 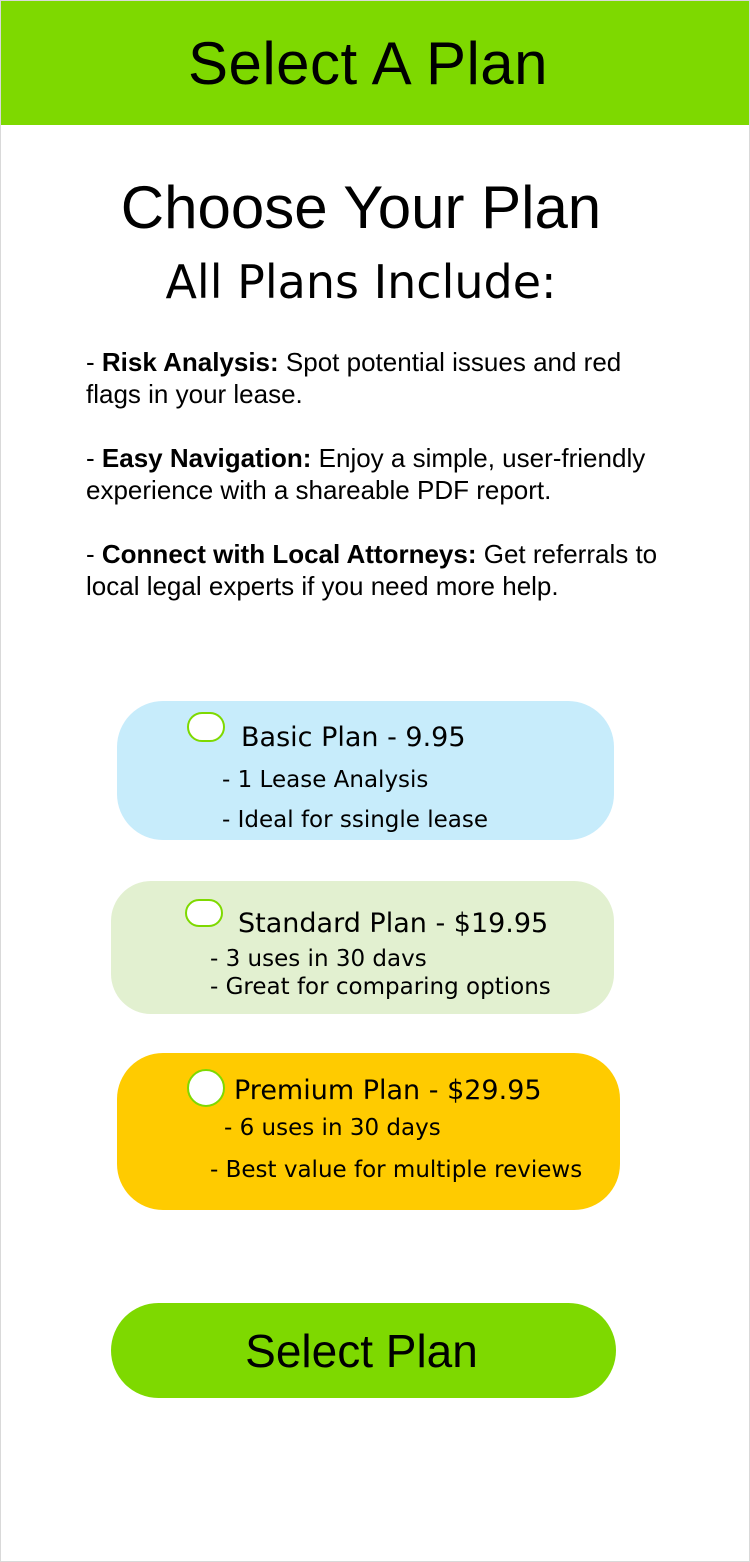 I want to click on feature-label: Easy Navigation:, so click(x=206, y=458).